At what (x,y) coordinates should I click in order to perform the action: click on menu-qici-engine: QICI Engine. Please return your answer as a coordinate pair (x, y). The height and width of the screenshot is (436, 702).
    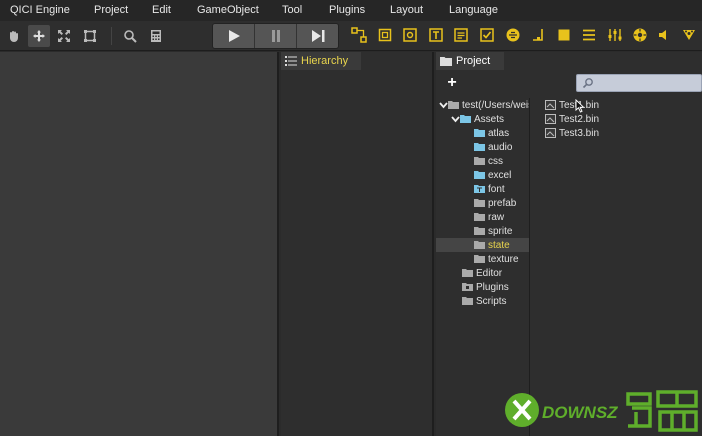
    Looking at the image, I should click on (40, 10).